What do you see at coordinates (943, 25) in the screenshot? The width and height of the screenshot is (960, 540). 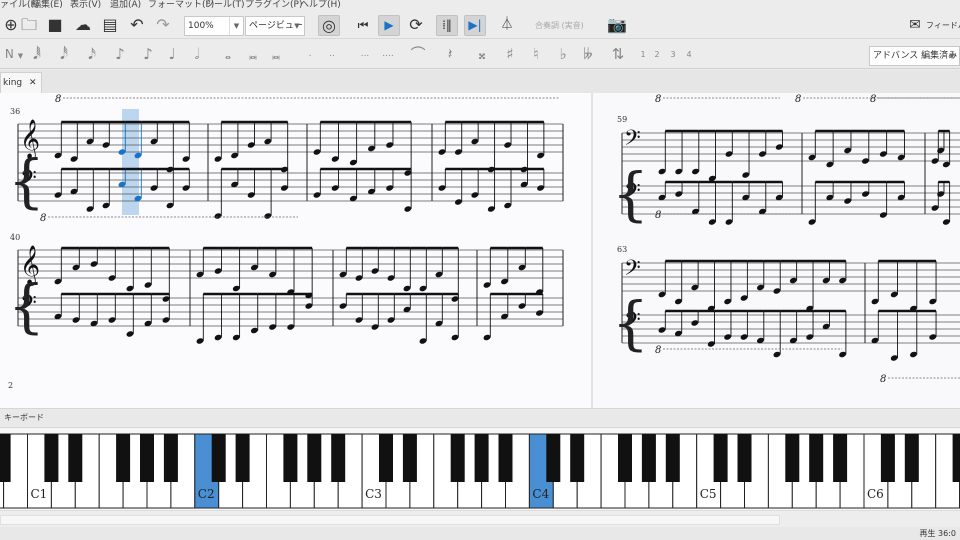 I see `feedback-button: フィードバ` at bounding box center [943, 25].